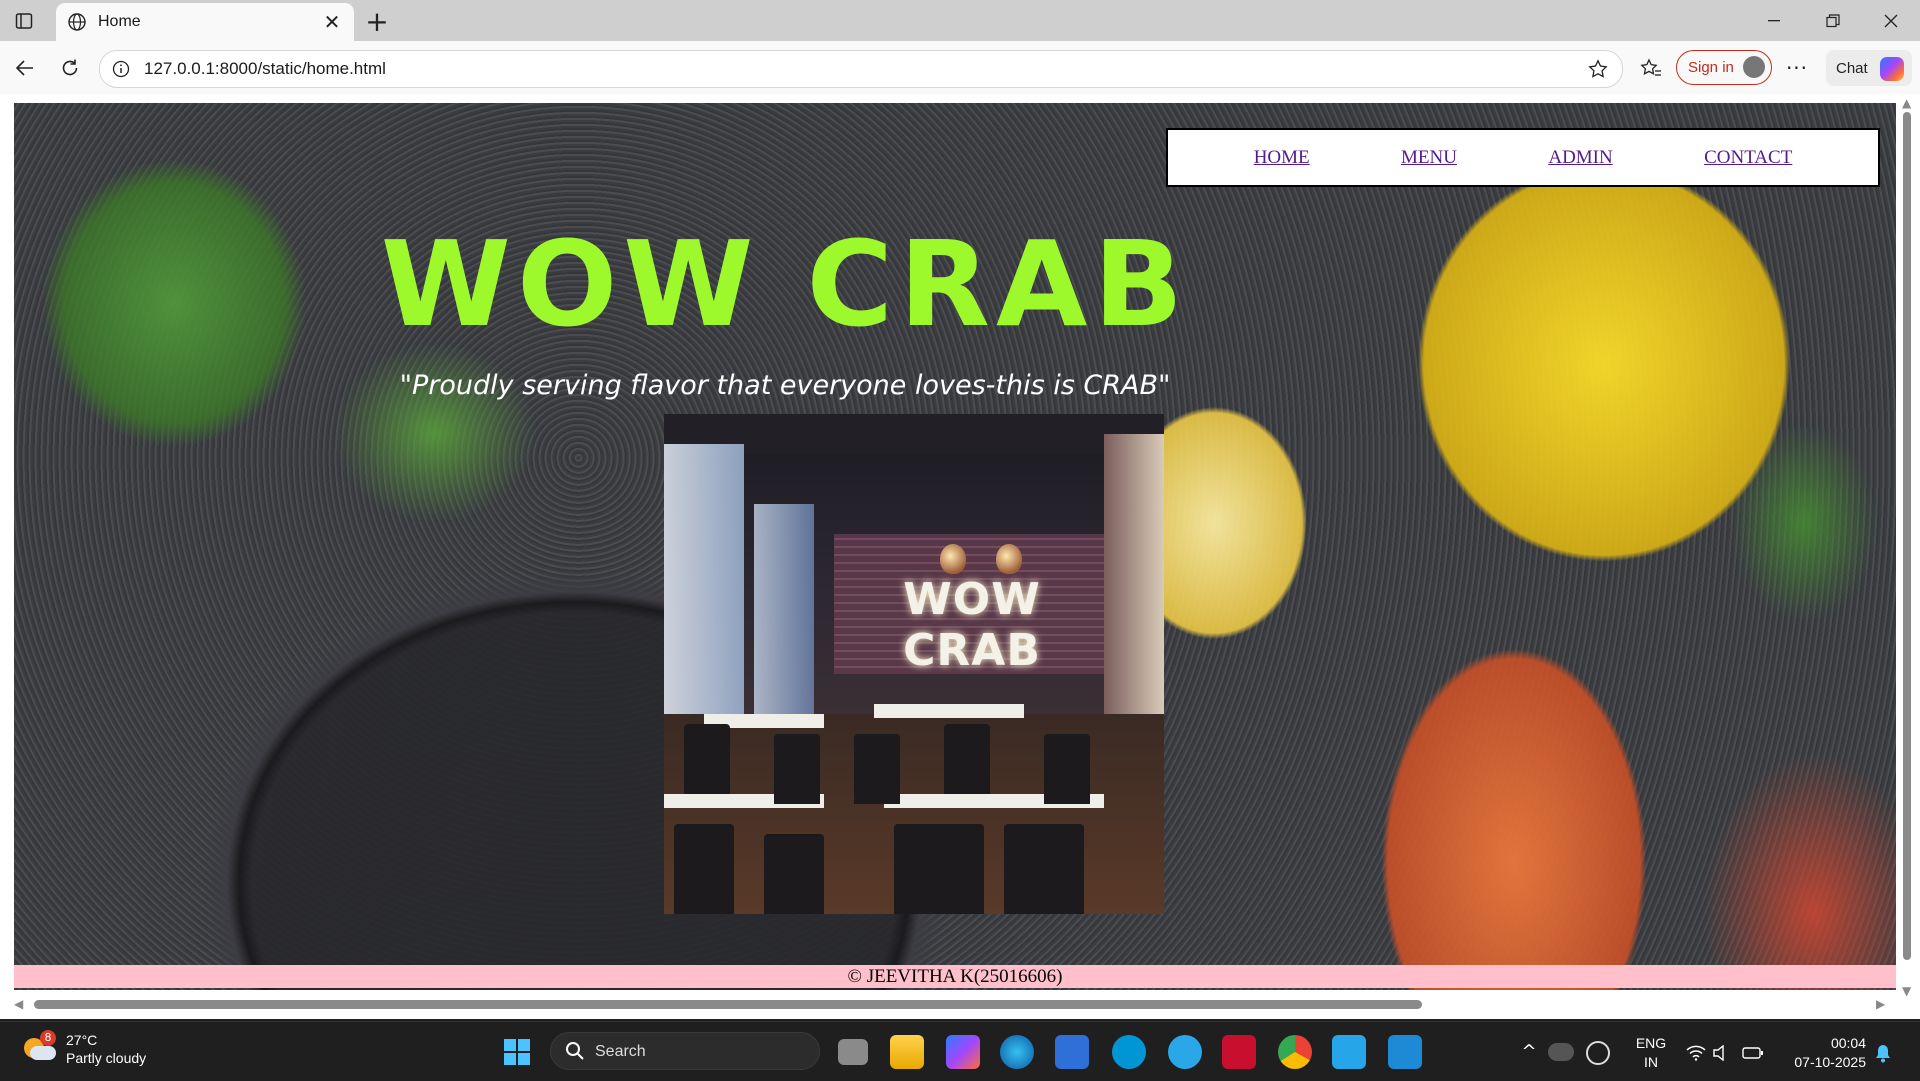 This screenshot has height=1081, width=1920. What do you see at coordinates (77, 22) in the screenshot?
I see `globe-icon` at bounding box center [77, 22].